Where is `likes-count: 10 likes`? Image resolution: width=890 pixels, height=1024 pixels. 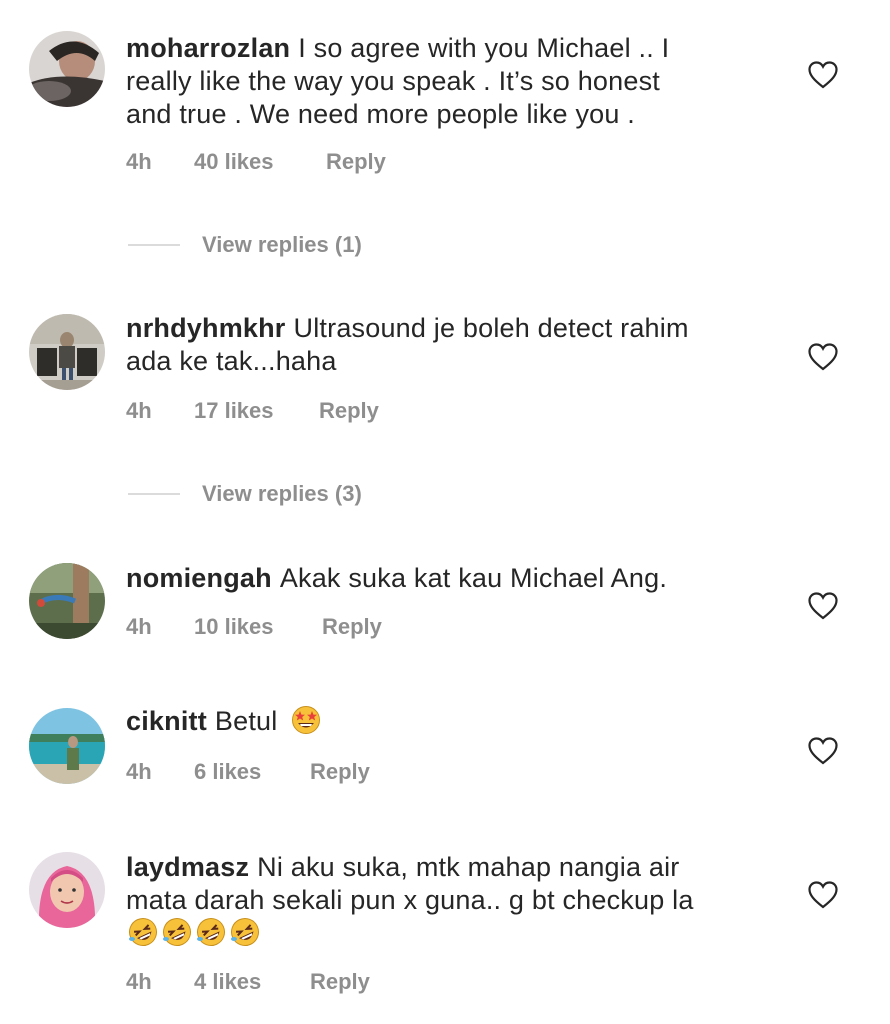 likes-count: 10 likes is located at coordinates (258, 627).